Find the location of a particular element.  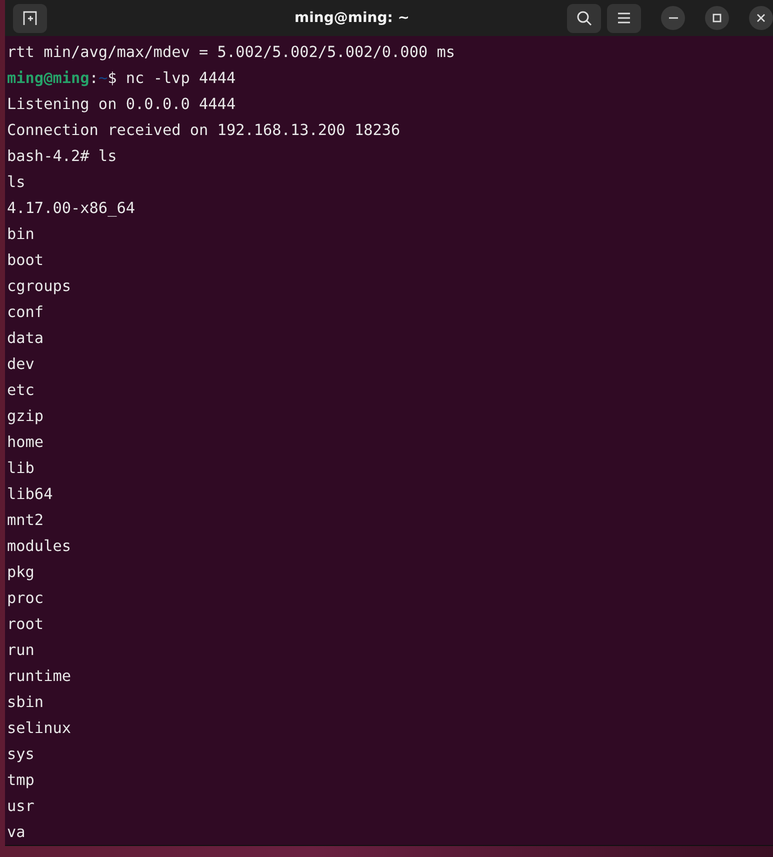

search-button is located at coordinates (584, 18).